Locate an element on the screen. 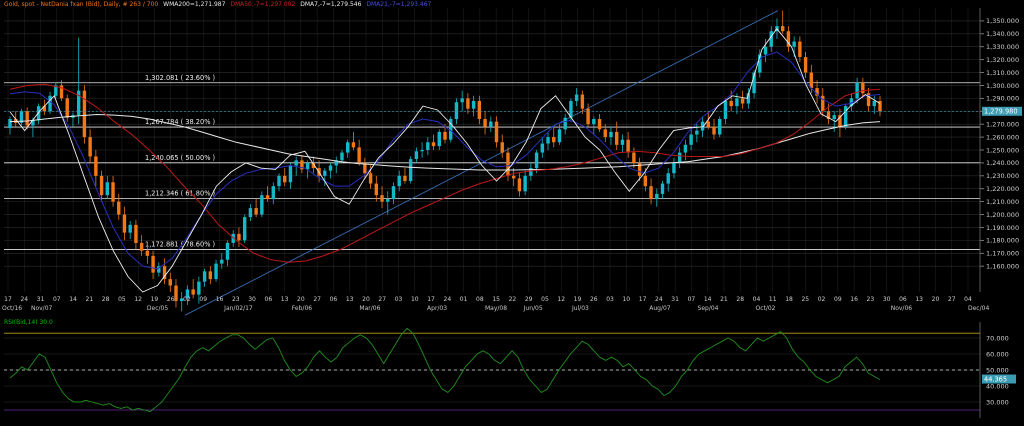 The height and width of the screenshot is (426, 1024). x-month-label: Jun/05 is located at coordinates (533, 308).